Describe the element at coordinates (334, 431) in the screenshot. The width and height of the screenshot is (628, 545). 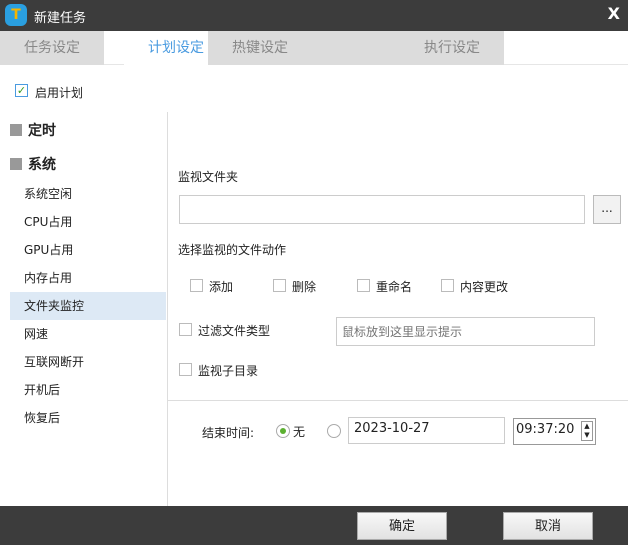
I see `end-time-date-radio` at that location.